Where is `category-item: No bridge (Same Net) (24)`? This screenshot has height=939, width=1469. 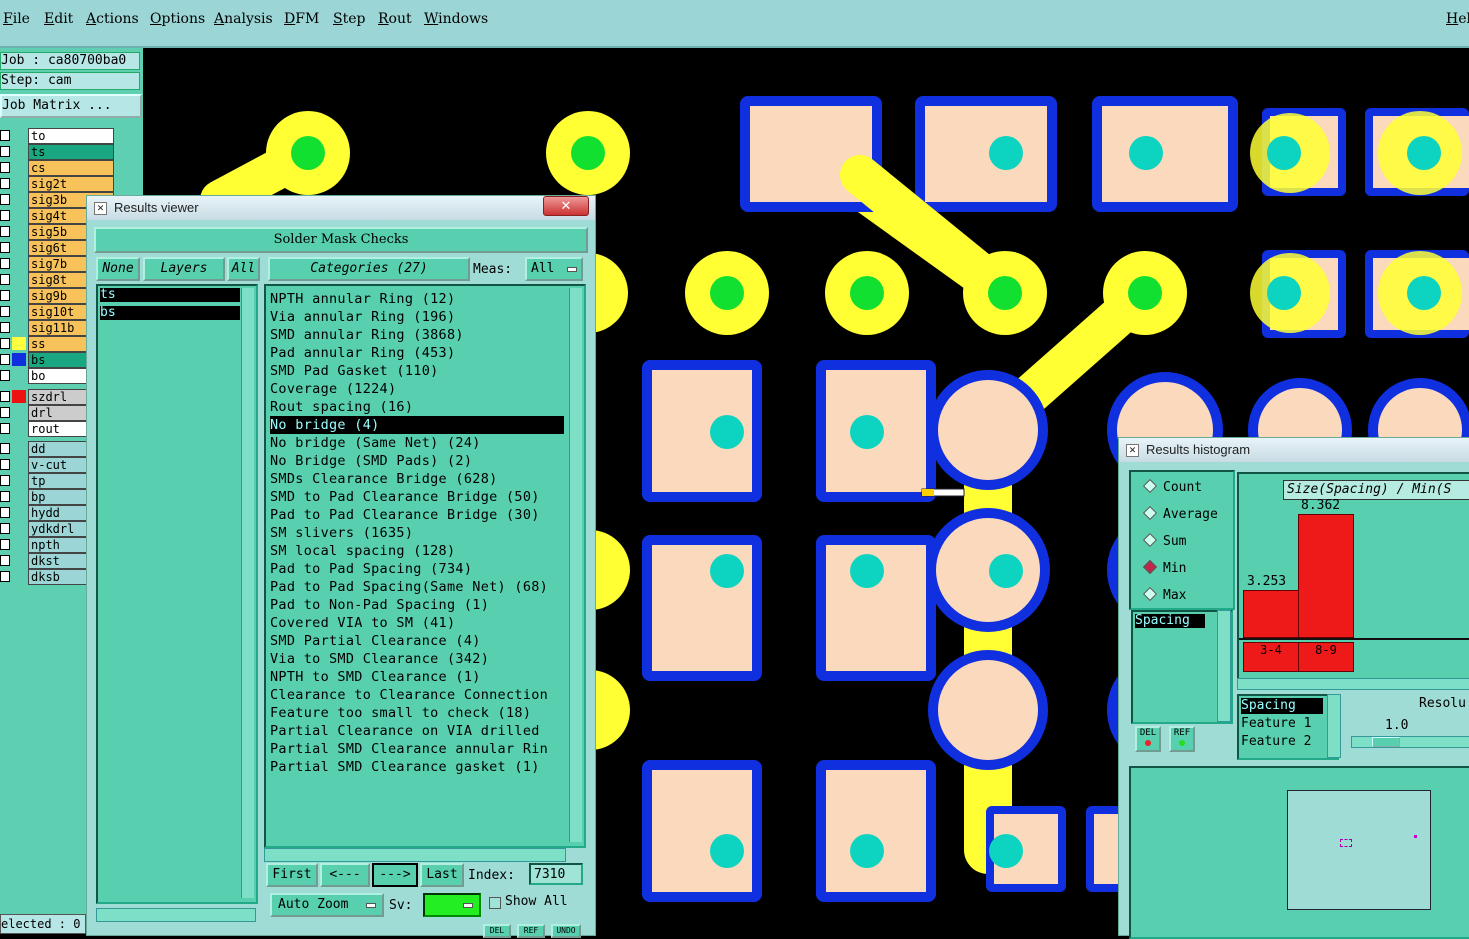
category-item: No bridge (Same Net) (24) is located at coordinates (417, 443).